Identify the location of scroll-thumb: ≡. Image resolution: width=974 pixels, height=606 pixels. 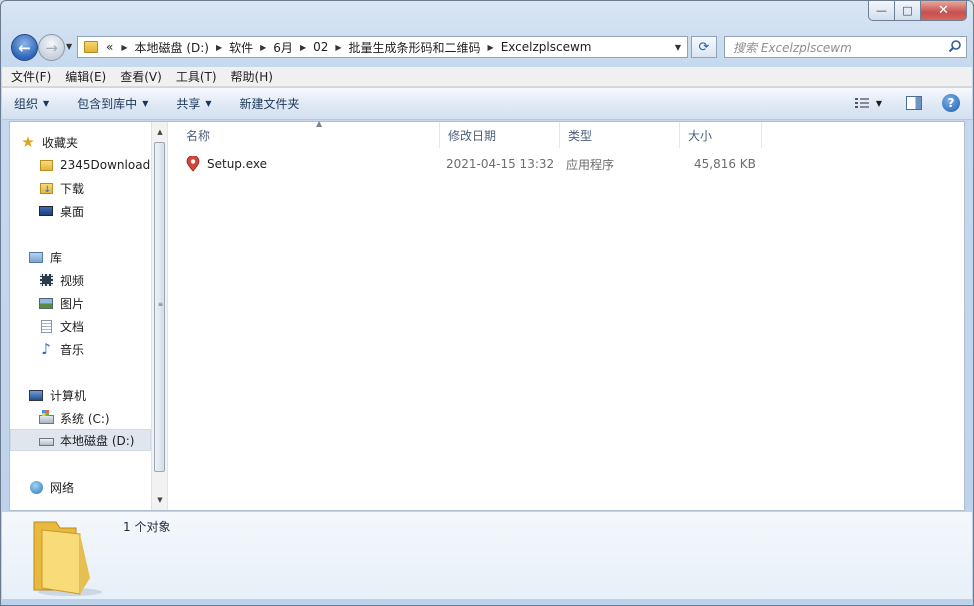
(159, 307).